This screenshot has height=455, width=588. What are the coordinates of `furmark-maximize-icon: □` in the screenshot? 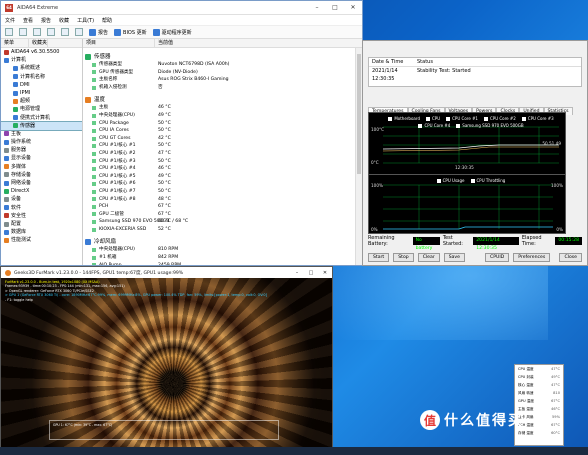 It's located at (311, 273).